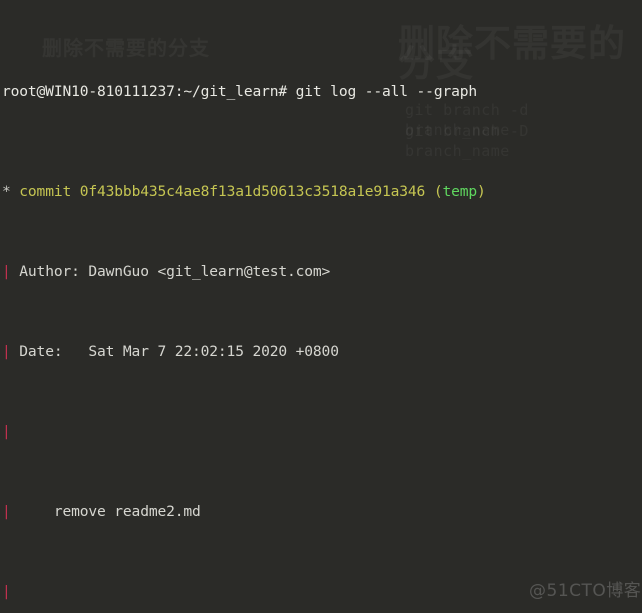 This screenshot has height=613, width=642. Describe the element at coordinates (382, 91) in the screenshot. I see `prompt-command: git log --all --graph` at that location.